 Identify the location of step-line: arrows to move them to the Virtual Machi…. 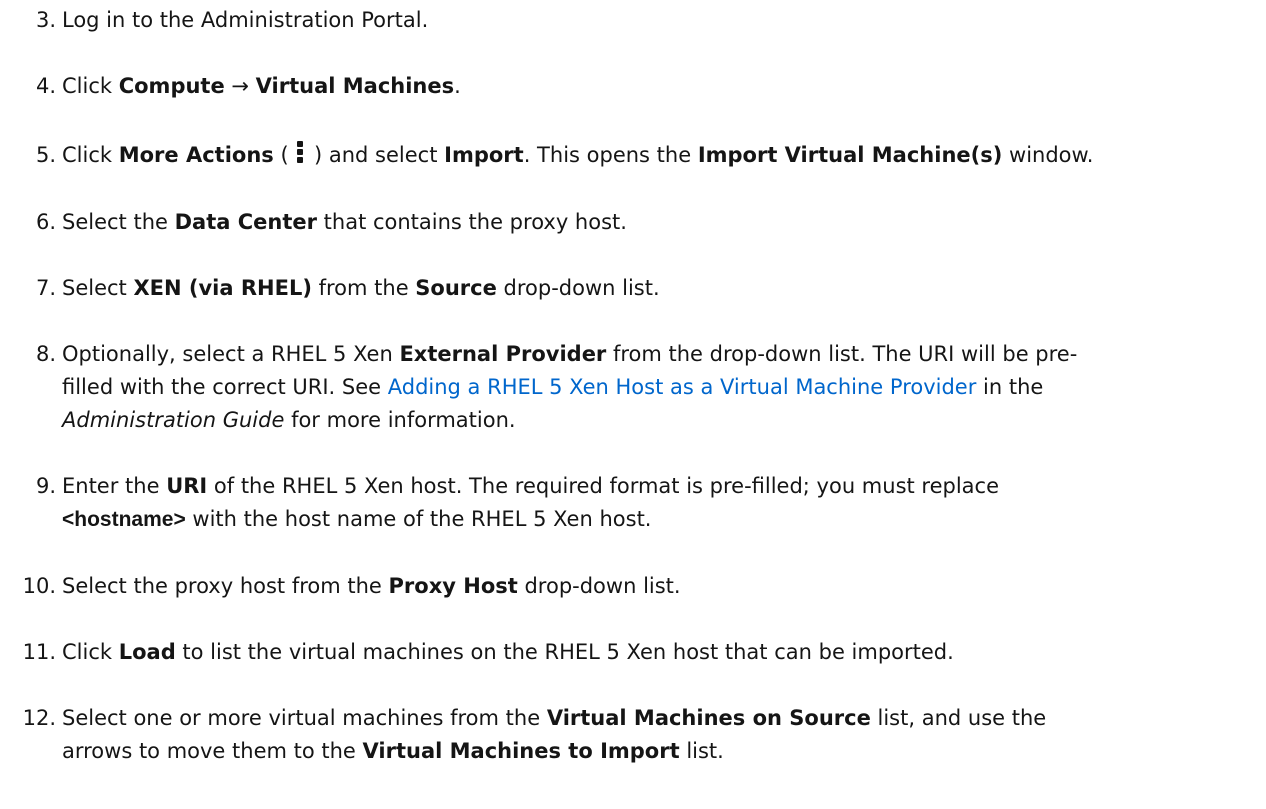
(393, 751).